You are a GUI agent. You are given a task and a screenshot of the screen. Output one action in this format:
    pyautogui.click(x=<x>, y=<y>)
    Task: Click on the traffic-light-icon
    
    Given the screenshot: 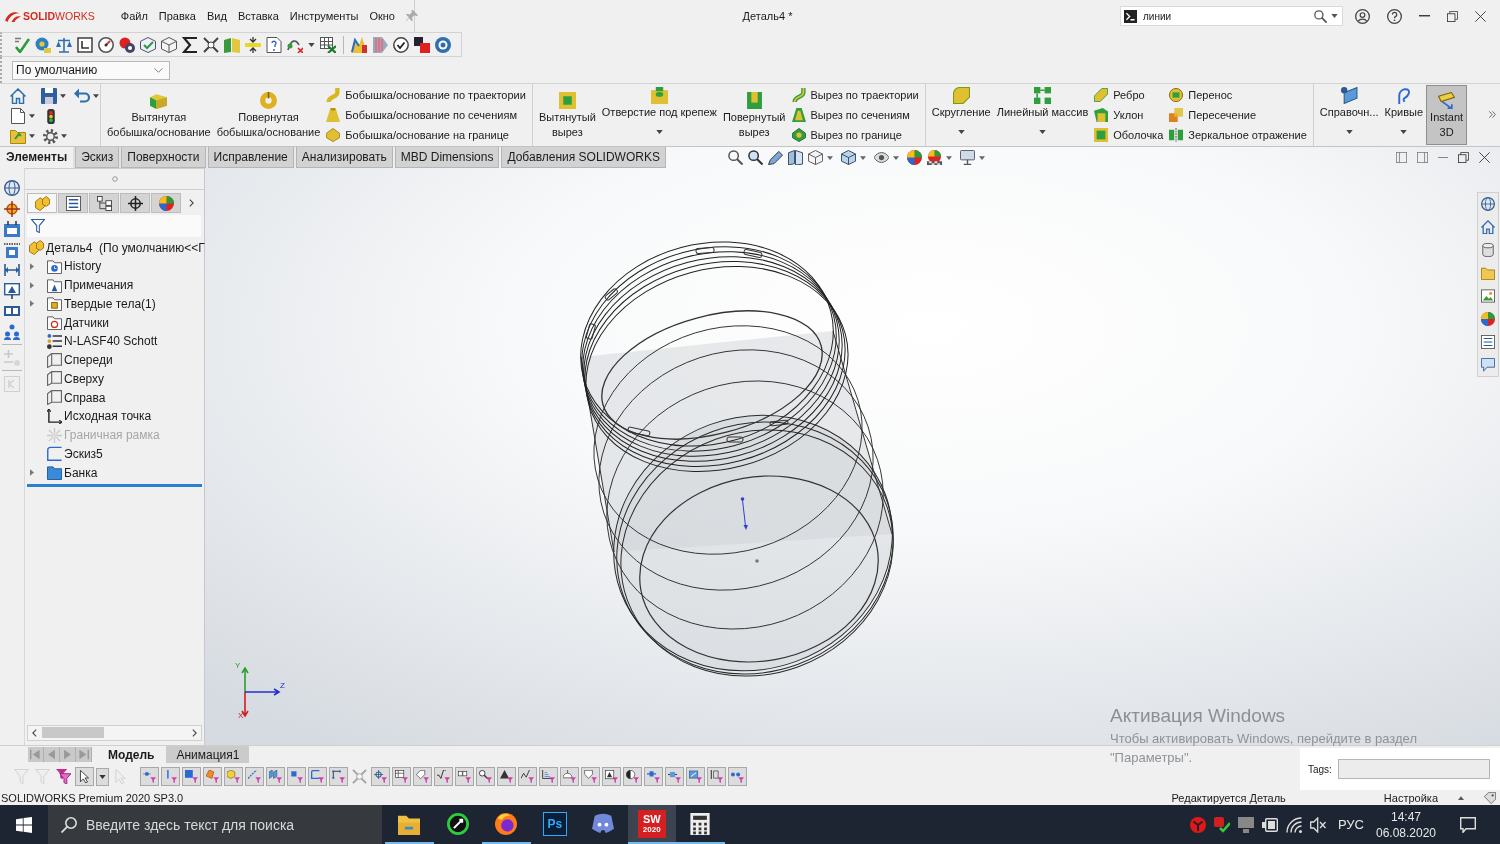 What is the action you would take?
    pyautogui.click(x=51, y=116)
    